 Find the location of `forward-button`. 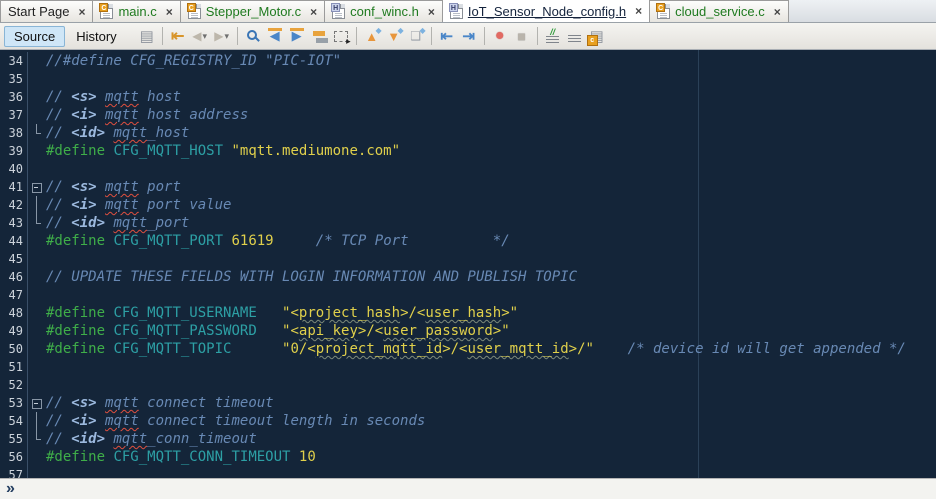

forward-button is located at coordinates (222, 36).